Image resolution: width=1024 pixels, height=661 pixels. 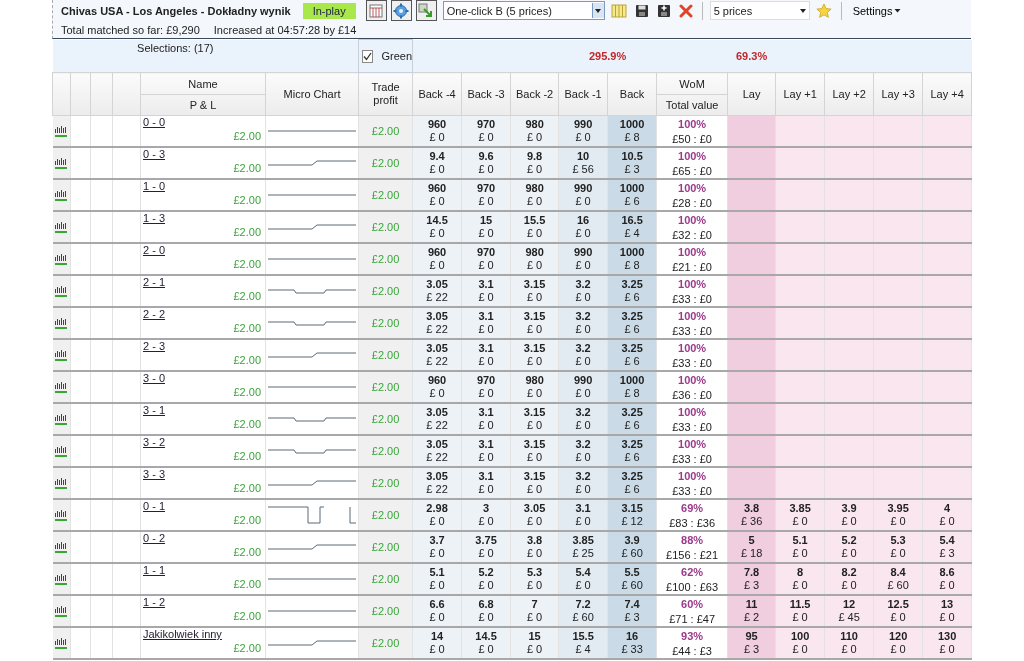 What do you see at coordinates (534, 94) in the screenshot?
I see `column-header: Back -2` at bounding box center [534, 94].